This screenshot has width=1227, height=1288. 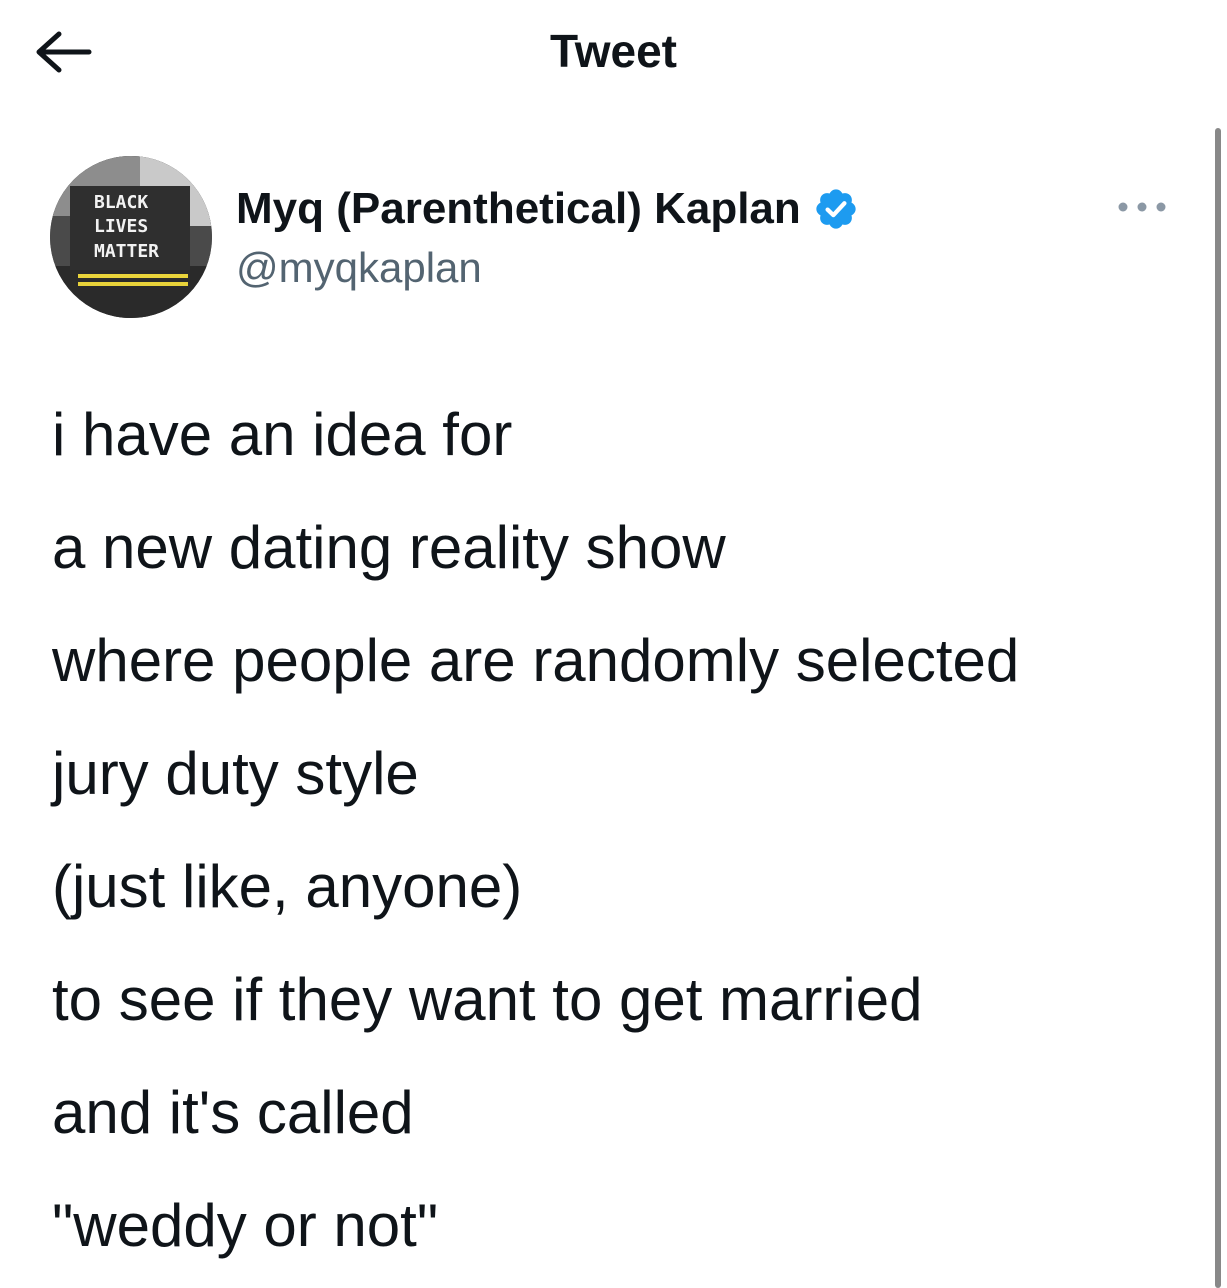 I want to click on page-title: Tweet, so click(x=613, y=51).